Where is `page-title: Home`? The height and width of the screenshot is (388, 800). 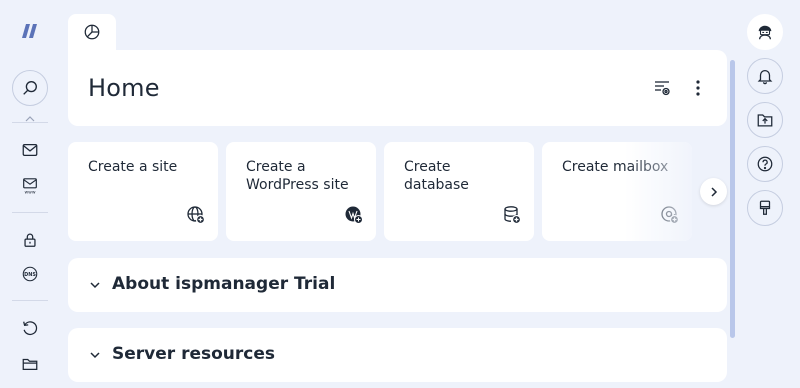
page-title: Home is located at coordinates (124, 88).